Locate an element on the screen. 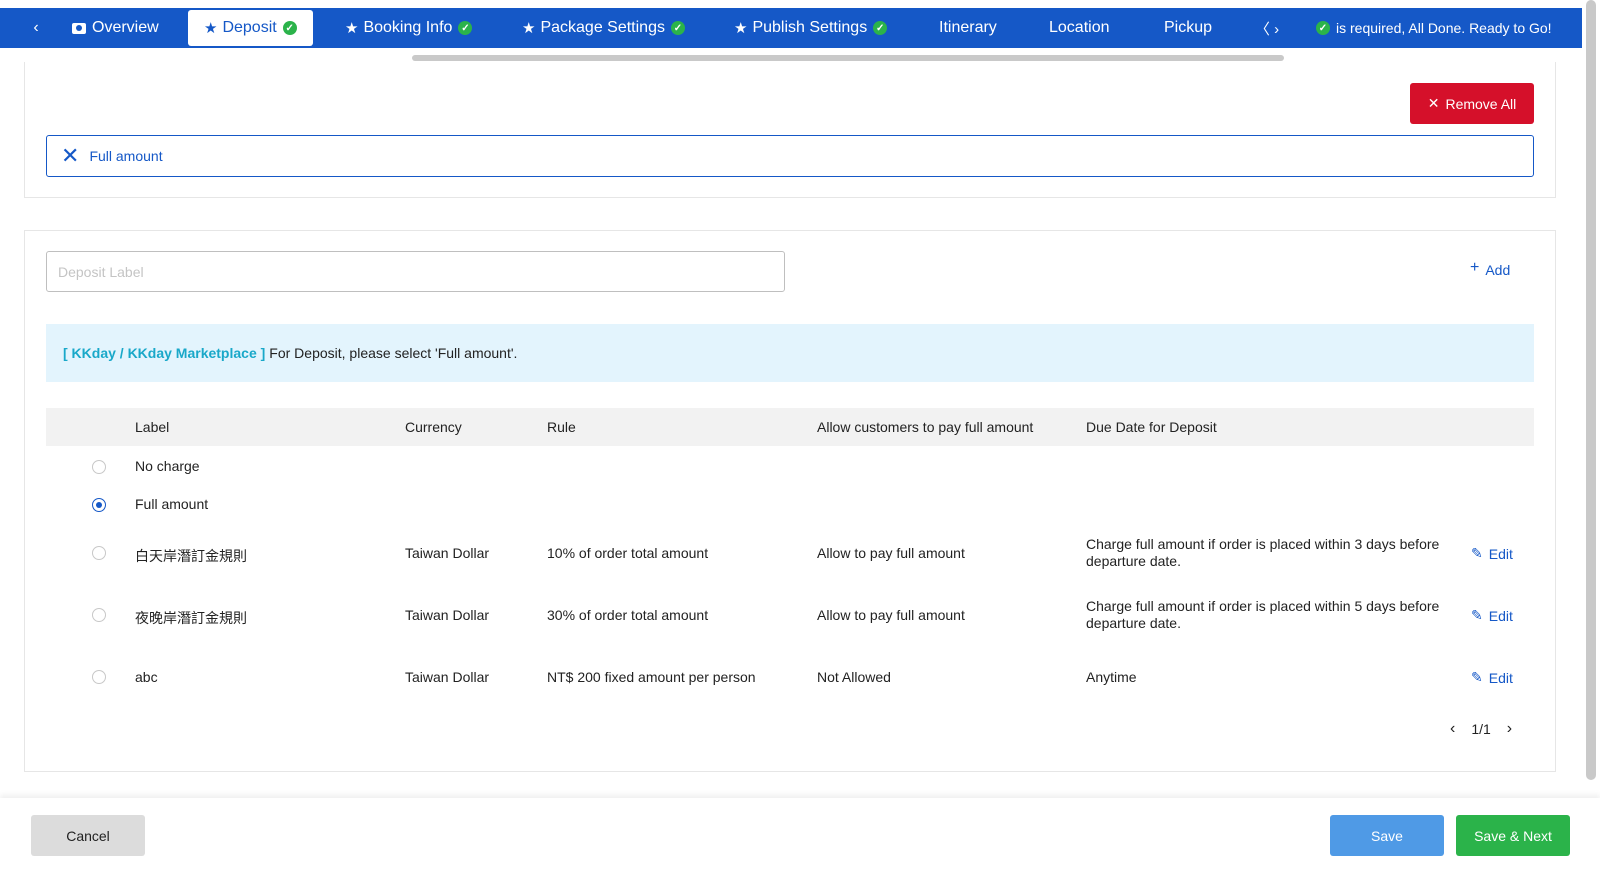  table-row: No charge is located at coordinates (790, 475).